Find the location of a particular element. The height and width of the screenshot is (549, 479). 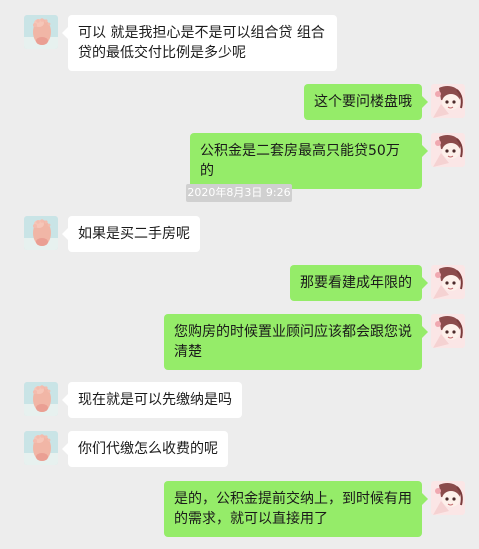

message-bubble-incoming: 如果是买二手房呢 is located at coordinates (131, 234).